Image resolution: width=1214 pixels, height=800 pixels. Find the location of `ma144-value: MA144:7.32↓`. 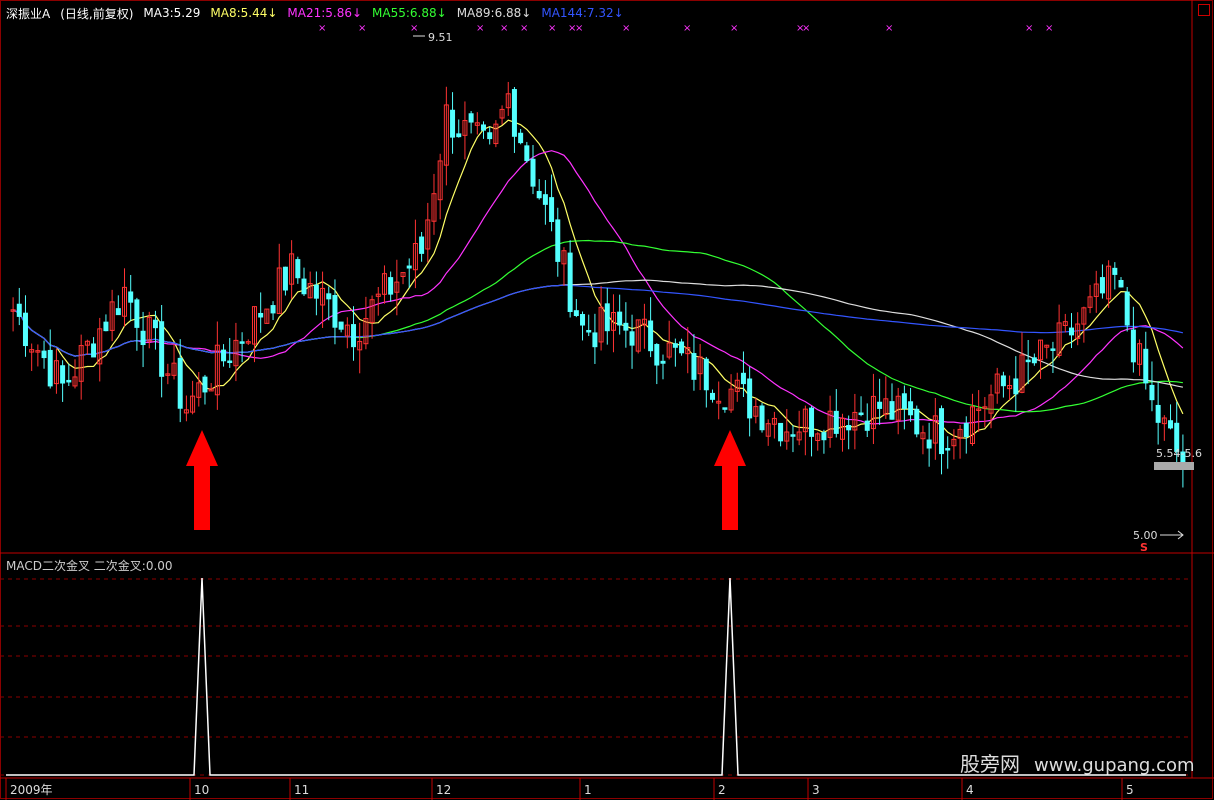

ma144-value: MA144:7.32↓ is located at coordinates (582, 13).